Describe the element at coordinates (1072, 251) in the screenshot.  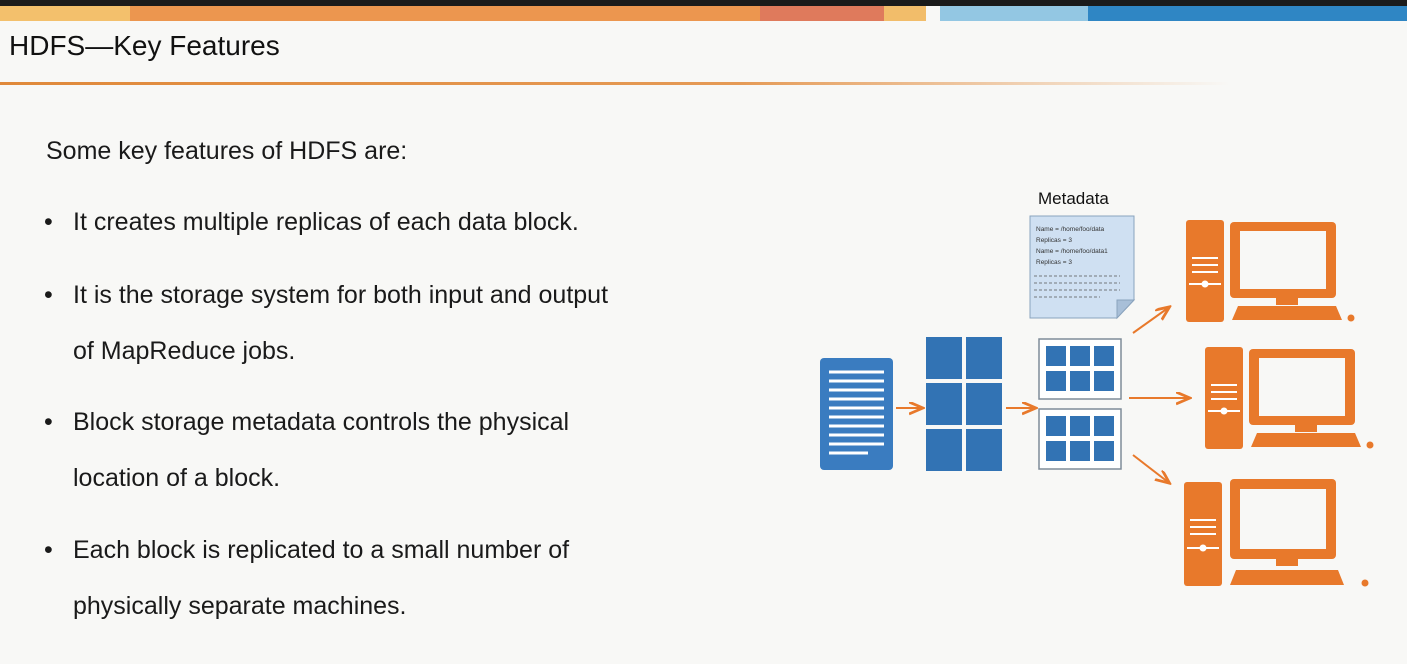
I see `metadata-line: Name = /home/foo/data1` at that location.